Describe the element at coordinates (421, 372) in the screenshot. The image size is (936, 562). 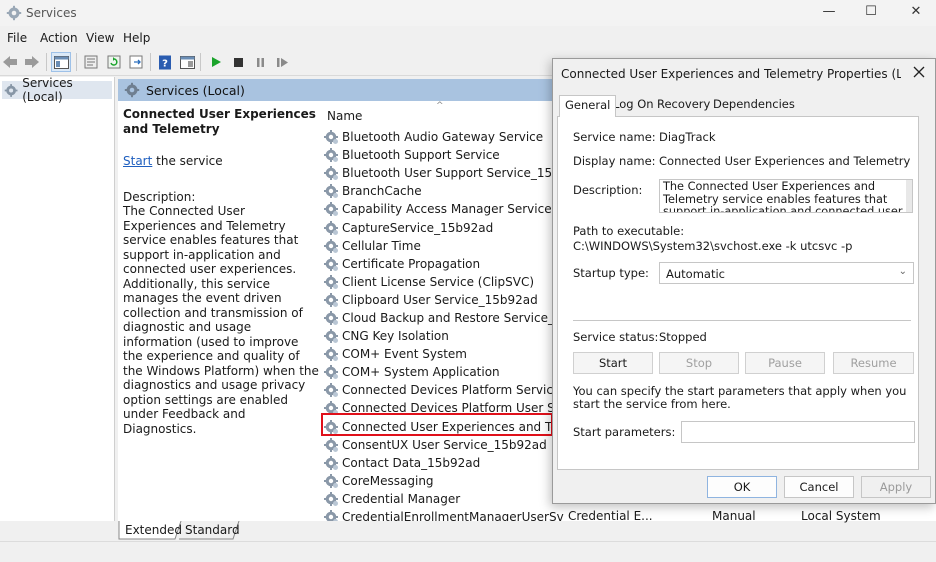
I see `service-name-cell: COM+ System Application` at that location.